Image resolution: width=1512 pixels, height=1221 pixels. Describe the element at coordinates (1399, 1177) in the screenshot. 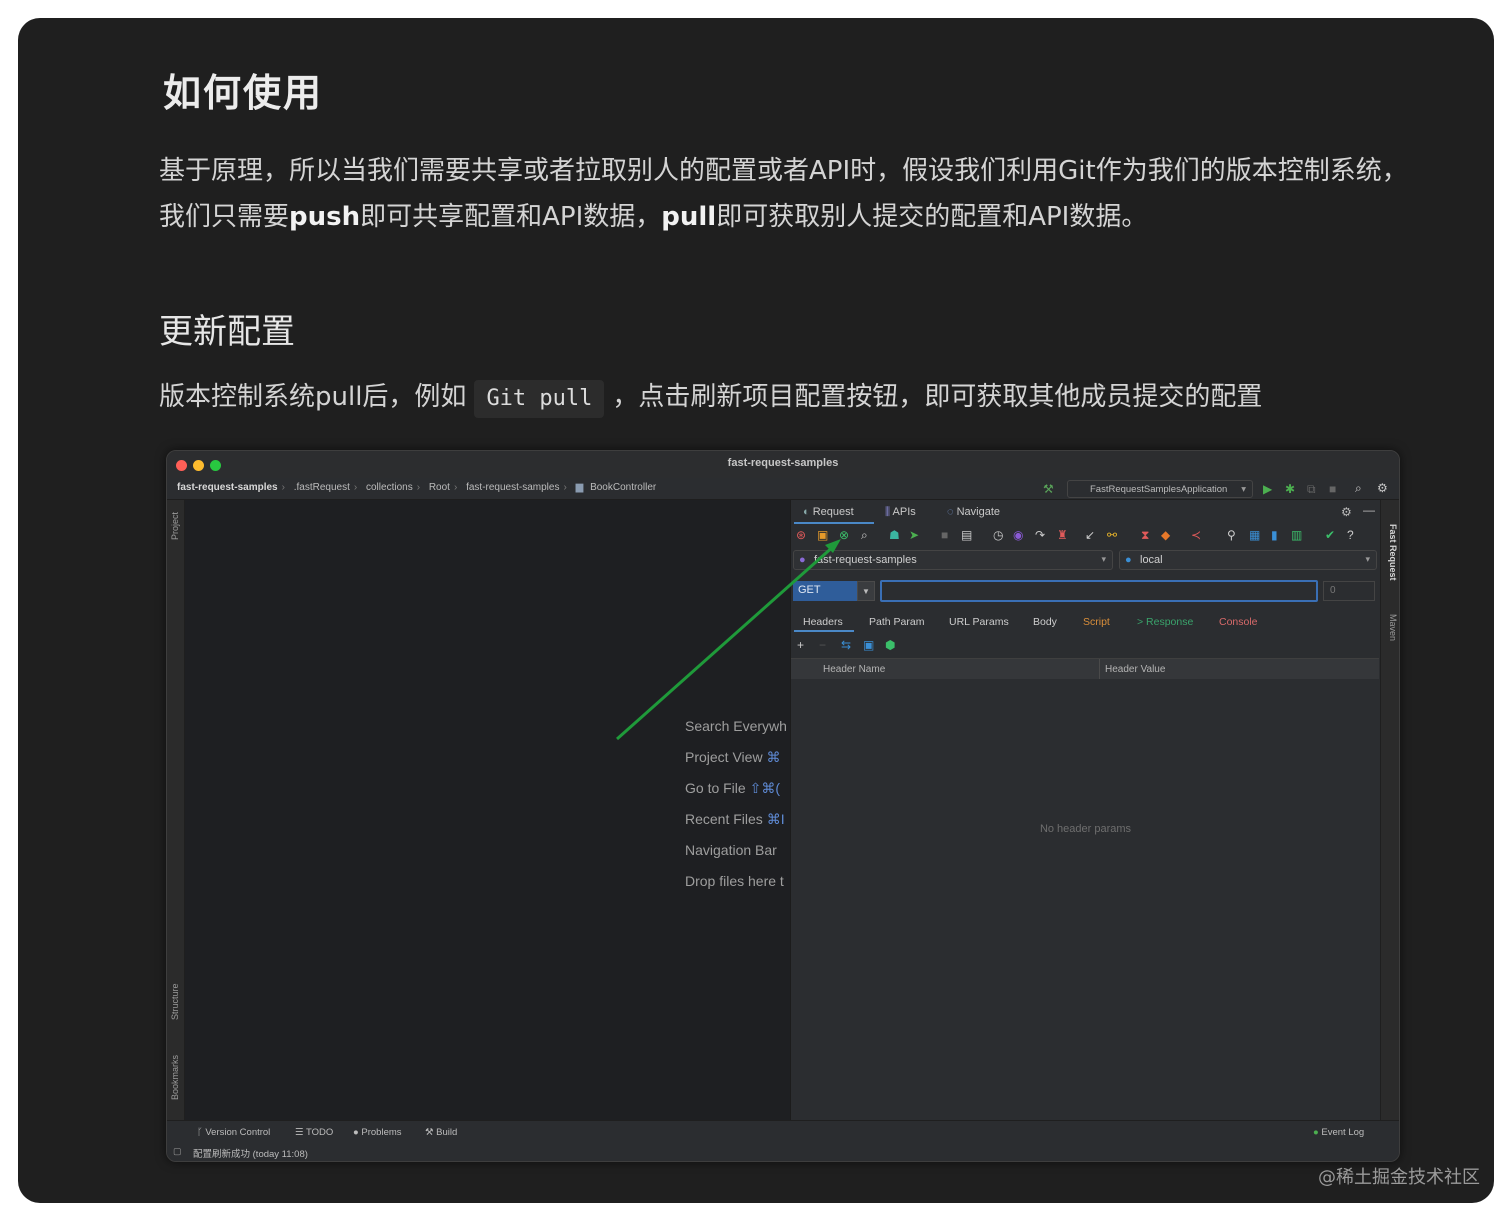

I see `watermark: @稀土掘金技术社区` at that location.